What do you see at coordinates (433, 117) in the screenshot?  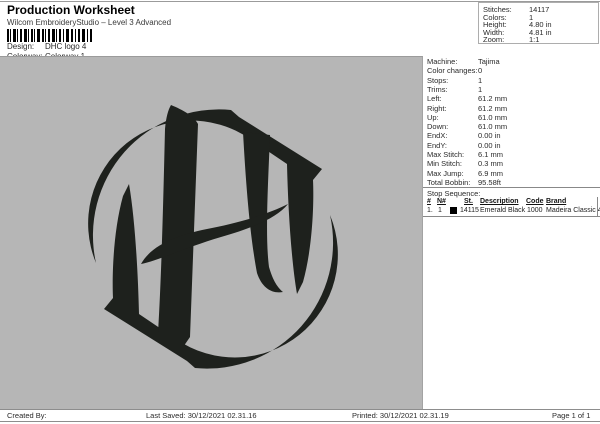 I see `up-label: Up:` at bounding box center [433, 117].